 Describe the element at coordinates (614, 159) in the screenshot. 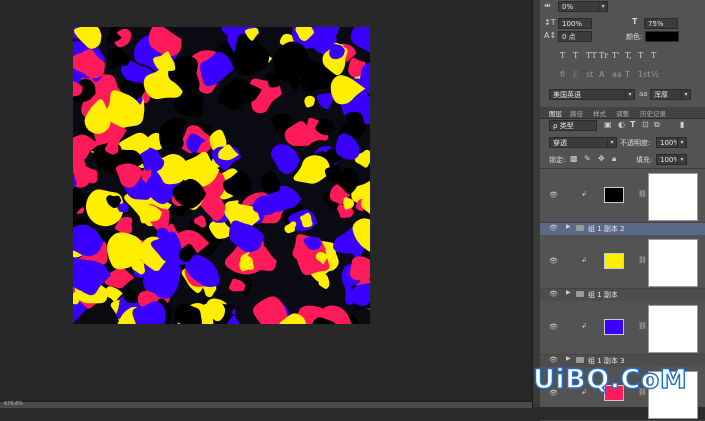

I see `lock-all-icon: 🔒︎` at that location.